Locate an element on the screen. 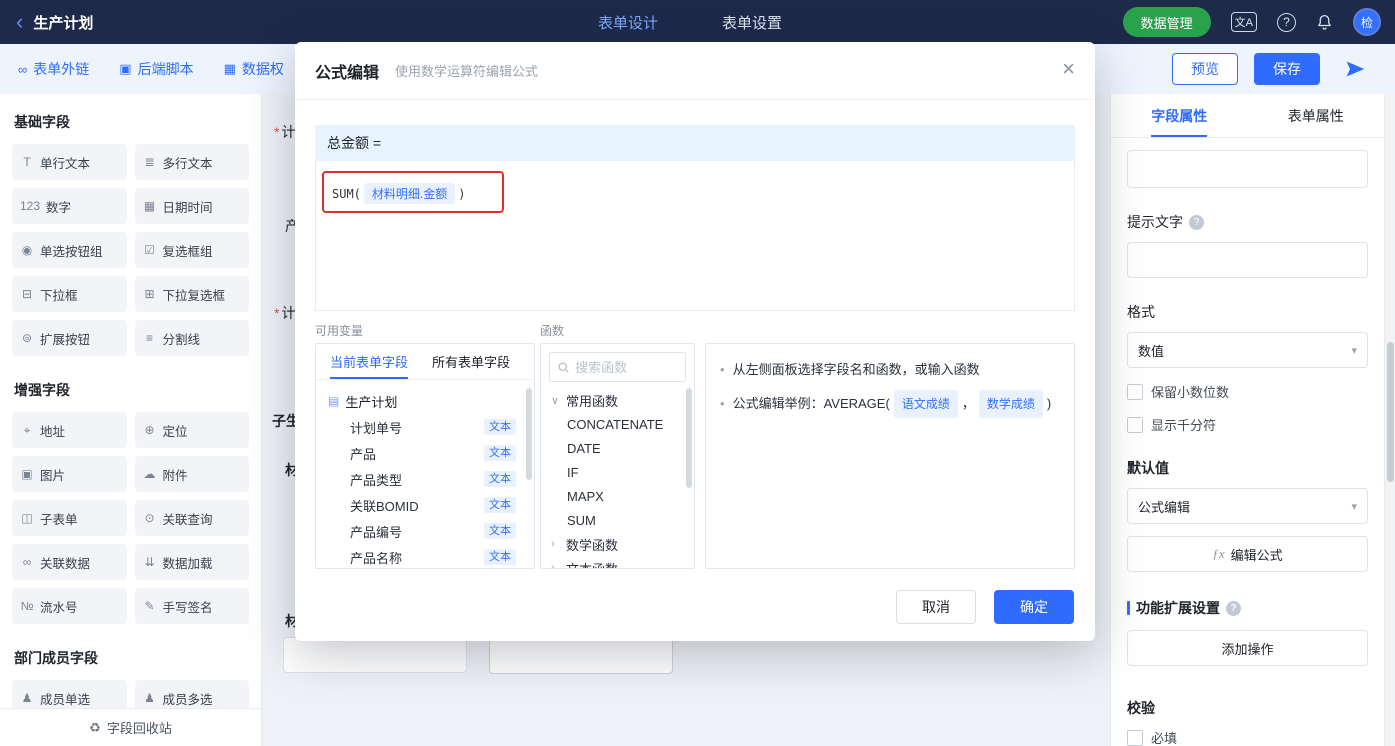  palette-item-datetime: ▦ 日期时间 is located at coordinates (191, 206).